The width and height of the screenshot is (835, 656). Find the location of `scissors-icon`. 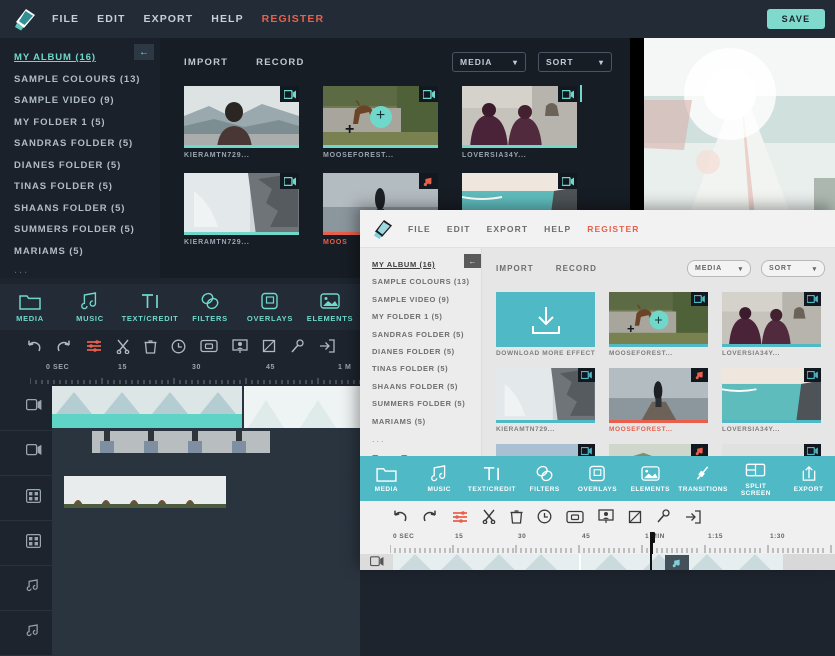

scissors-icon is located at coordinates (489, 516).